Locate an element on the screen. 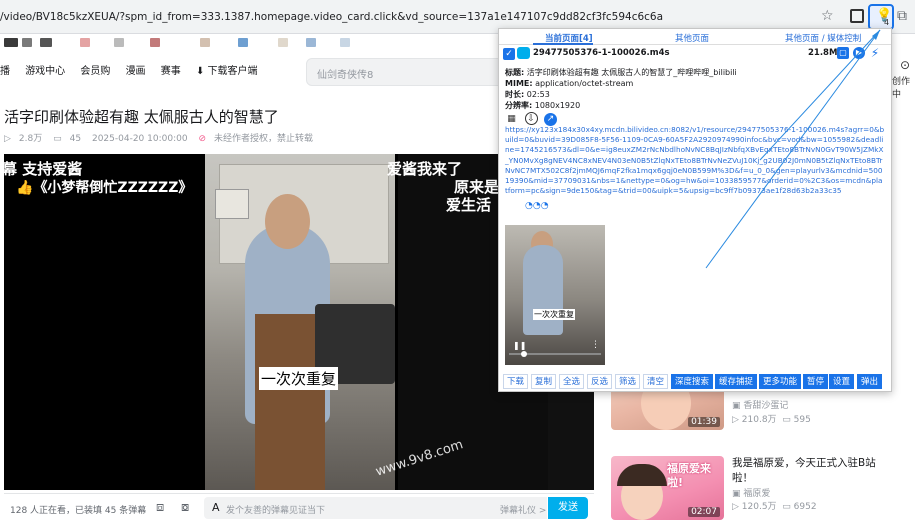  annotation-arrows is located at coordinates (793, 149).